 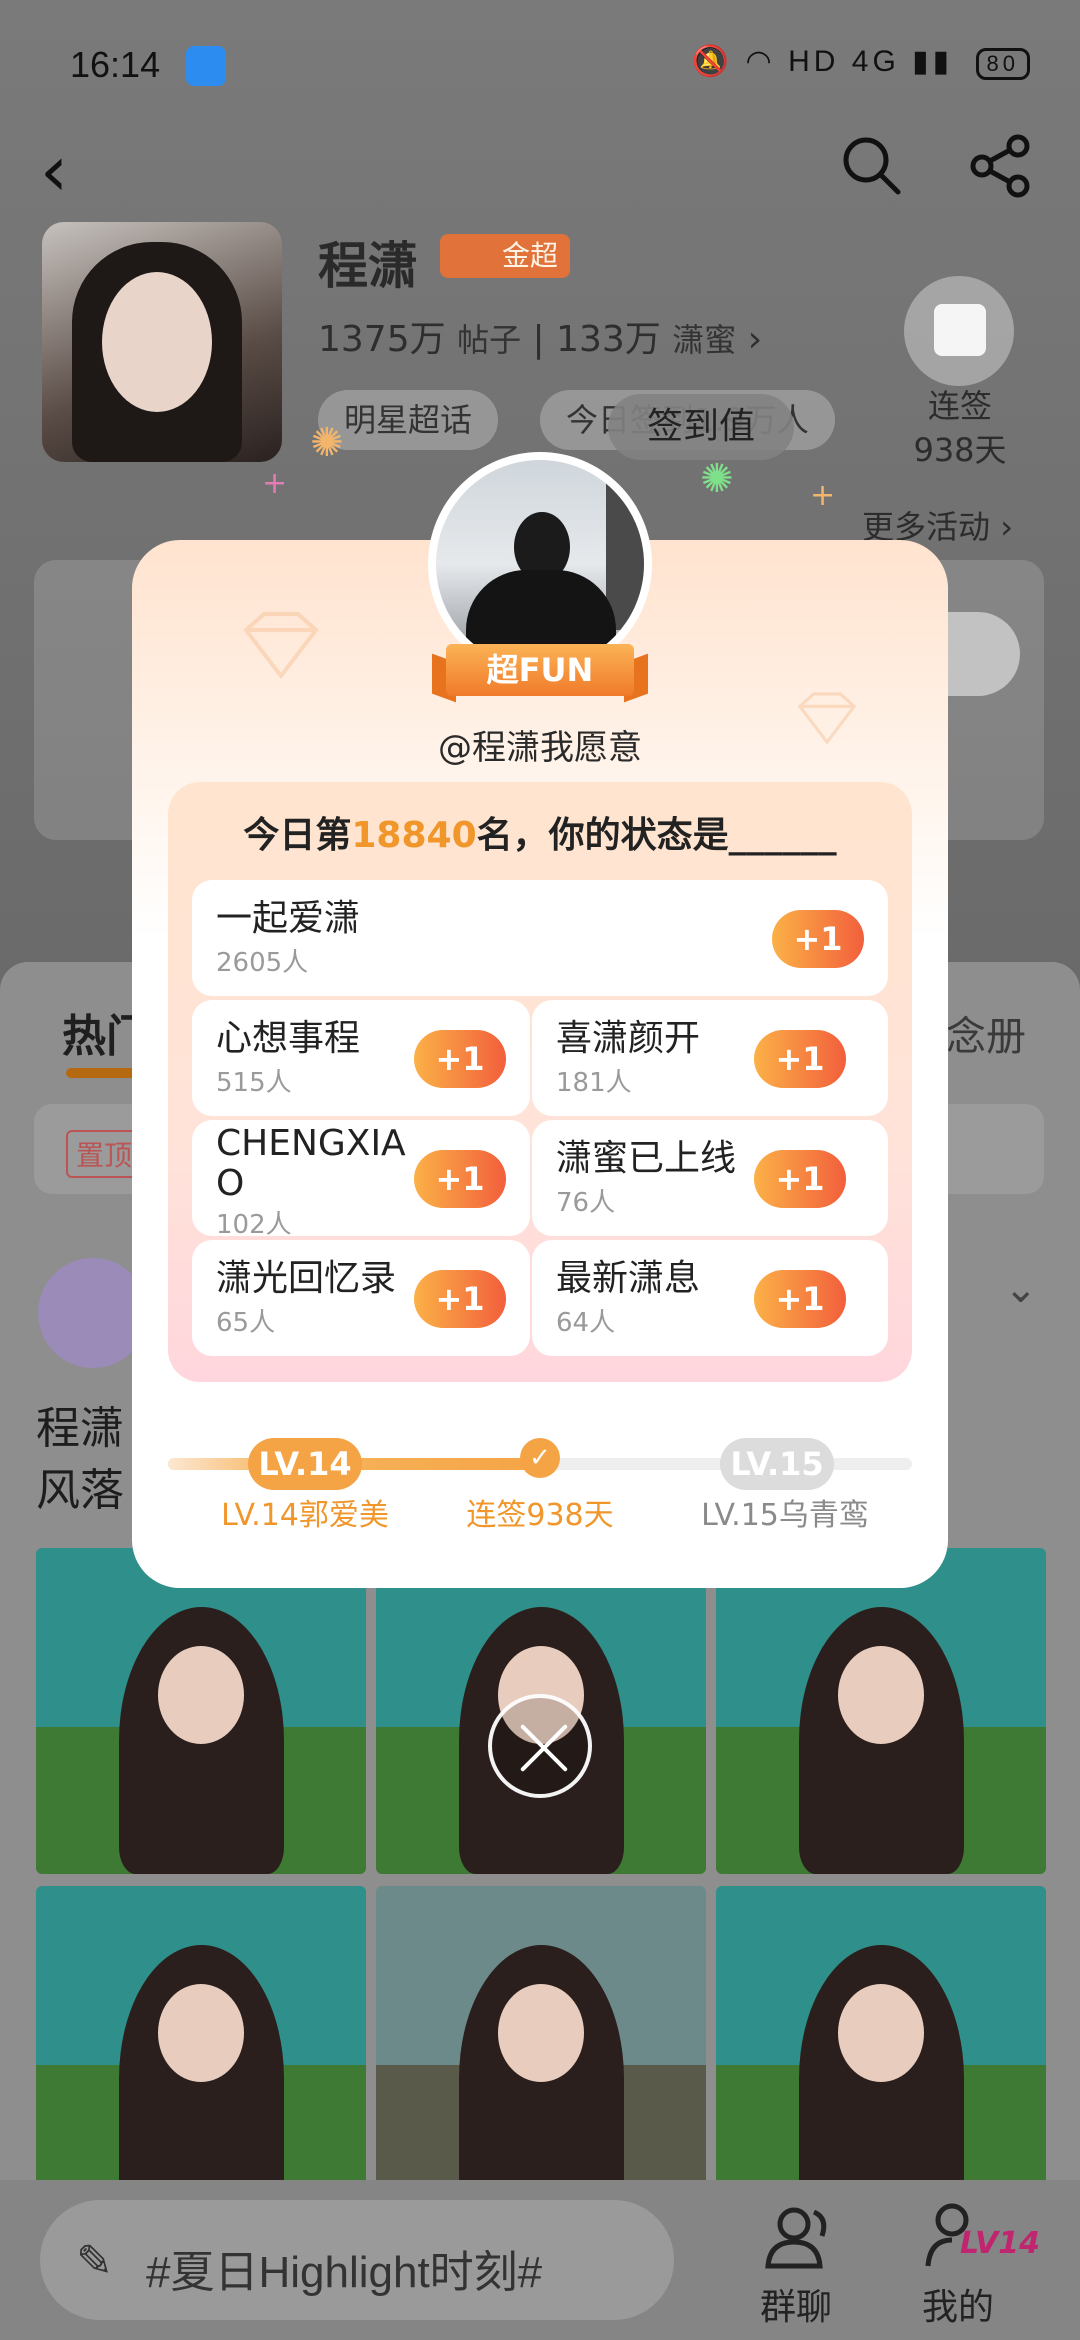 What do you see at coordinates (594, 1083) in the screenshot?
I see `status-option-count: 181人` at bounding box center [594, 1083].